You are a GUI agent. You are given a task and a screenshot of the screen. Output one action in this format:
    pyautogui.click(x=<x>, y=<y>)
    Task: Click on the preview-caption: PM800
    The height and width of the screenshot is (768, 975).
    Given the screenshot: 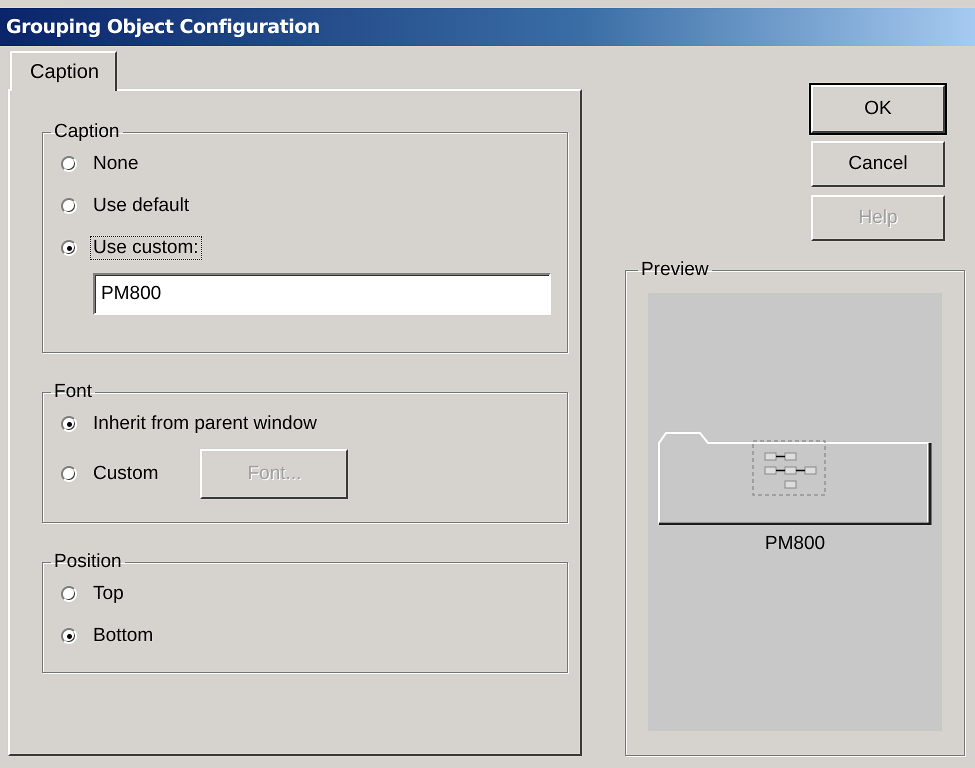 What is the action you would take?
    pyautogui.click(x=795, y=544)
    